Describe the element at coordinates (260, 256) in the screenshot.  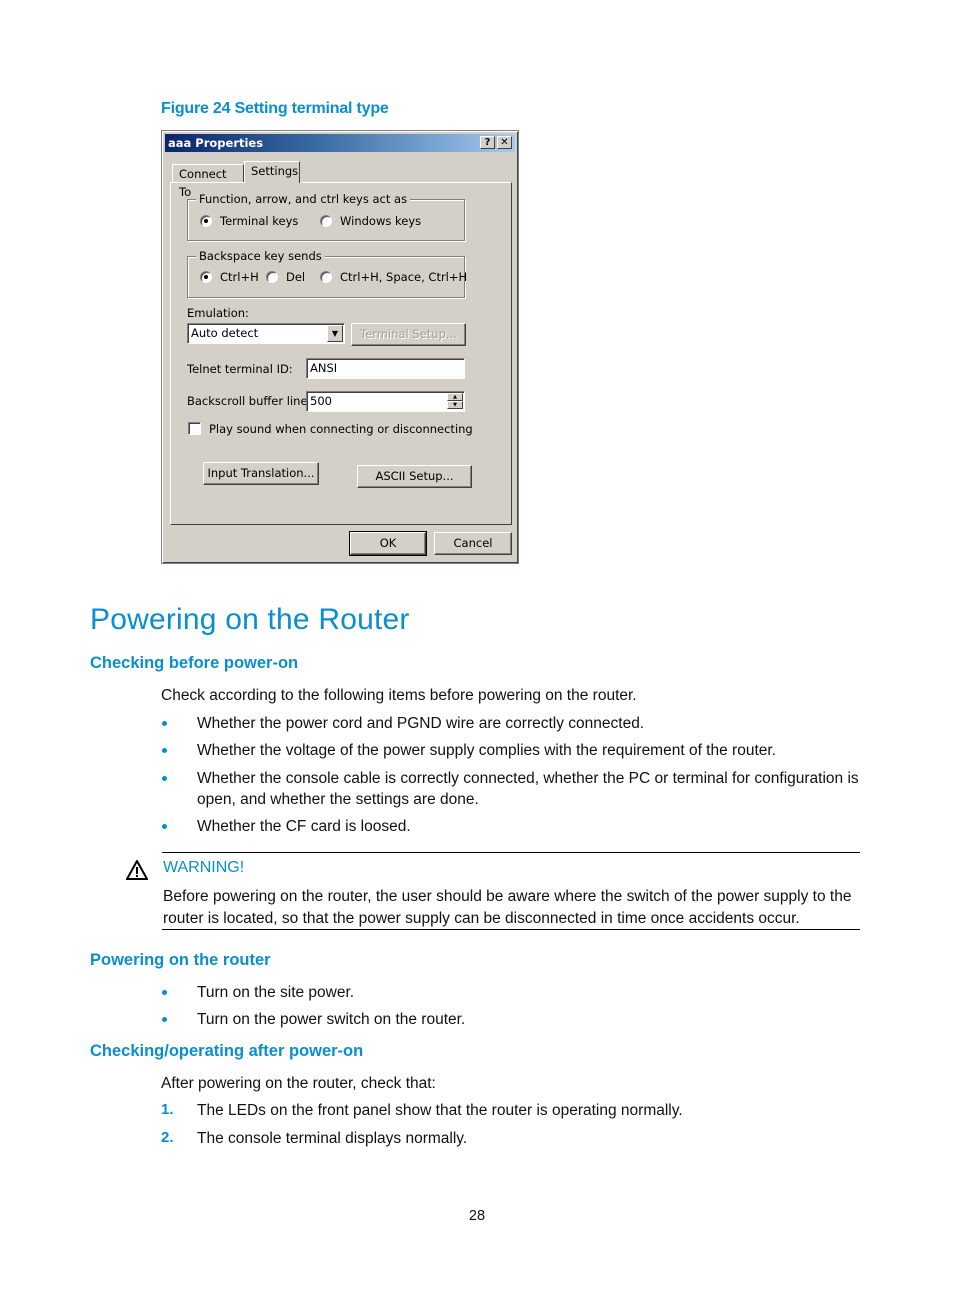
I see `backspace-legend: Backspace key sends` at that location.